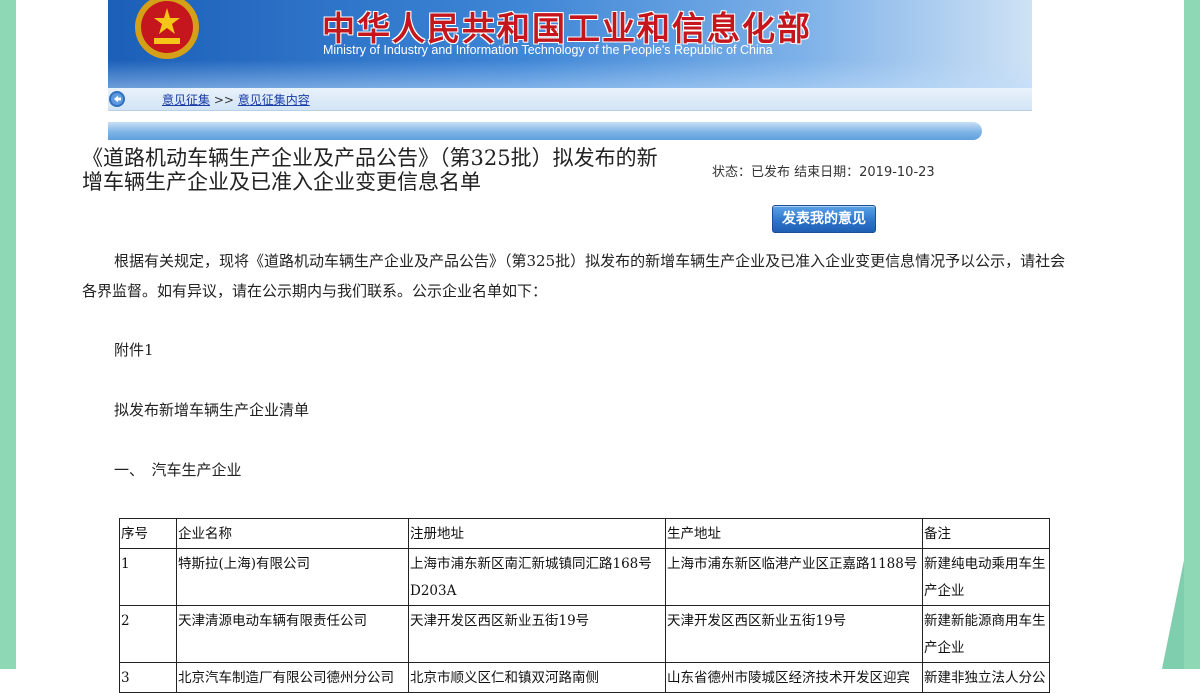  I want to click on table-cell: 北京市顺义区仁和镇双河路南侧, so click(537, 677).